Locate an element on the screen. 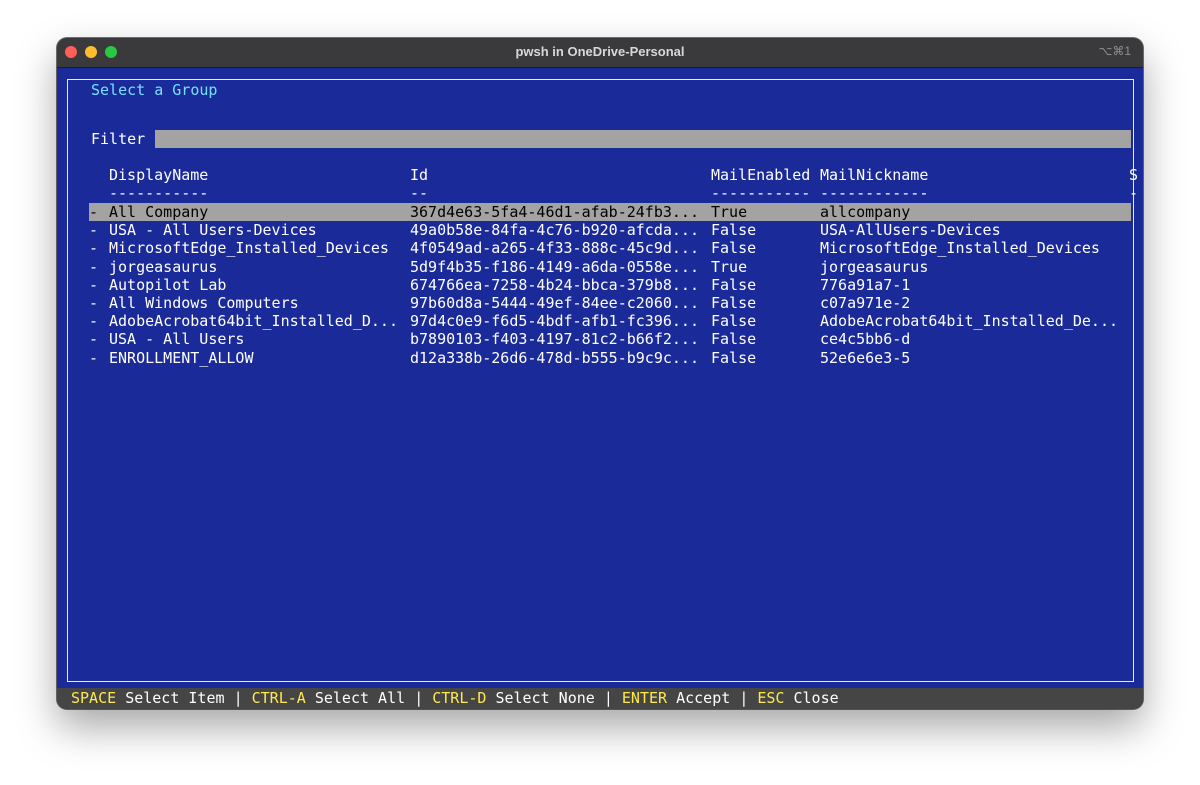  row-displayname: MicrosoftEdge_Installed_Devices is located at coordinates (249, 248).